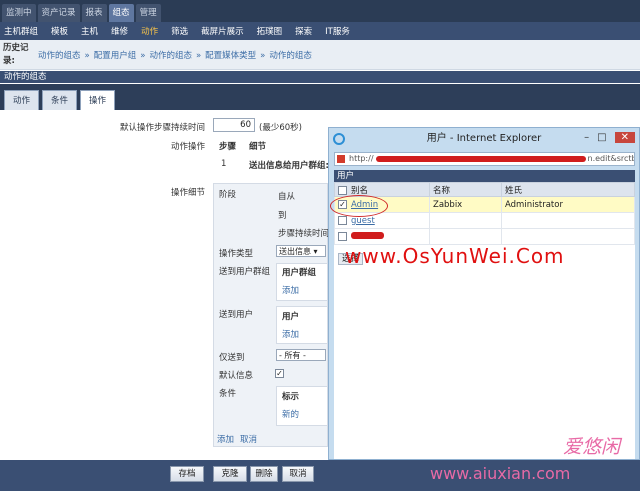 This screenshot has height=491, width=640. Describe the element at coordinates (303, 31) in the screenshot. I see `sub-nav-item: 探索` at that location.